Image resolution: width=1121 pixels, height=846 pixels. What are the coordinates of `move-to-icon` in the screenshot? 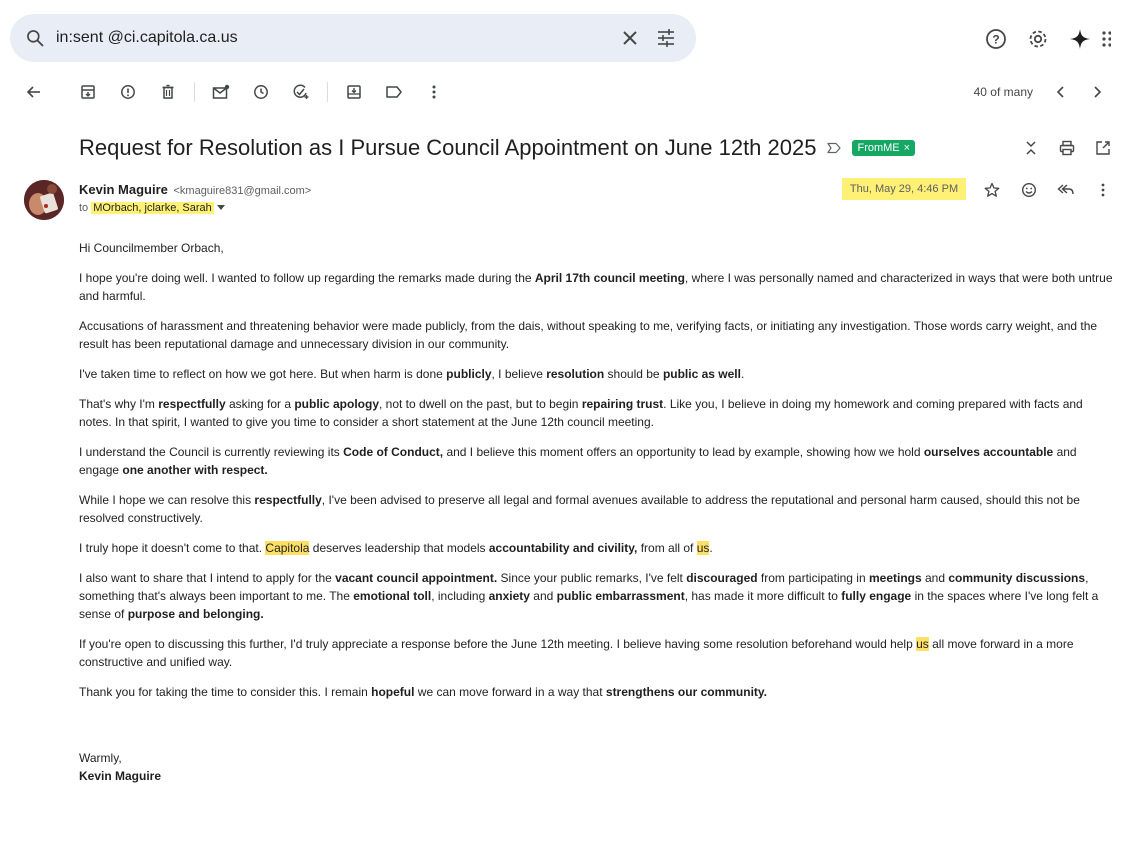 It's located at (354, 92).